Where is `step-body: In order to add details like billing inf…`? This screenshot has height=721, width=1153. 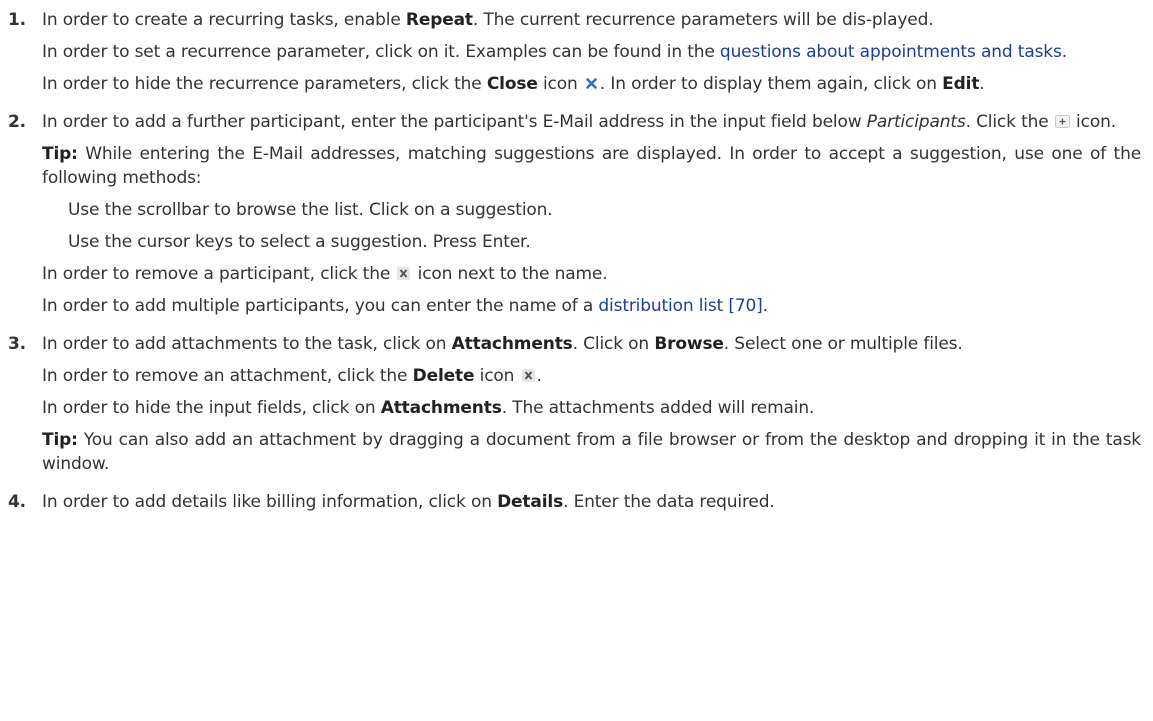 step-body: In order to add details like billing inf… is located at coordinates (591, 506).